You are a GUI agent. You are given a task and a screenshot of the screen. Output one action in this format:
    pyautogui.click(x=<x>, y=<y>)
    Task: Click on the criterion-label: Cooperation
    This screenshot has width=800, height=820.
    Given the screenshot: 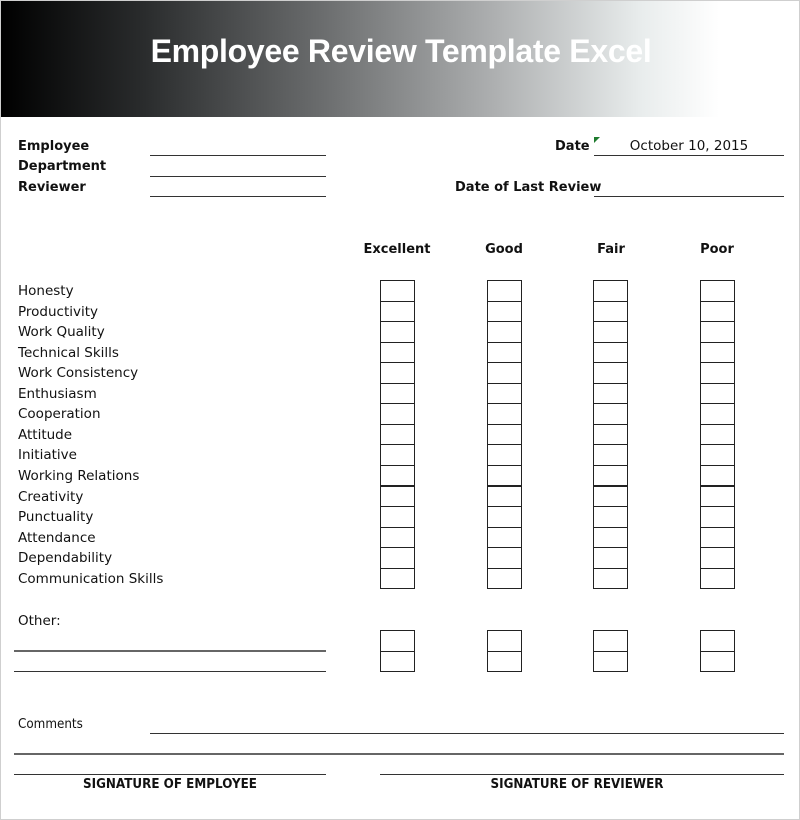 What is the action you would take?
    pyautogui.click(x=59, y=414)
    